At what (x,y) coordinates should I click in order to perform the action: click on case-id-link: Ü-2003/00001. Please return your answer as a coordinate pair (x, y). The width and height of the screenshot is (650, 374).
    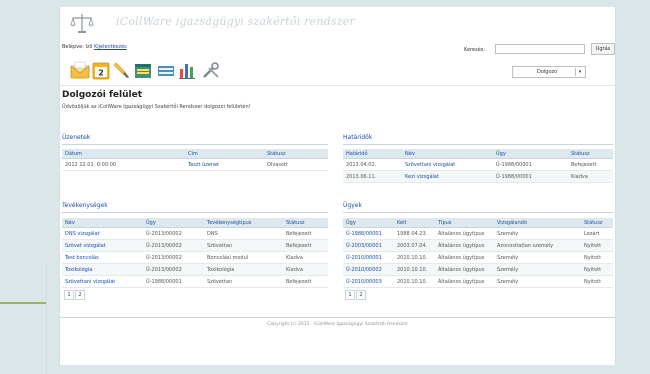
    Looking at the image, I should click on (368, 245).